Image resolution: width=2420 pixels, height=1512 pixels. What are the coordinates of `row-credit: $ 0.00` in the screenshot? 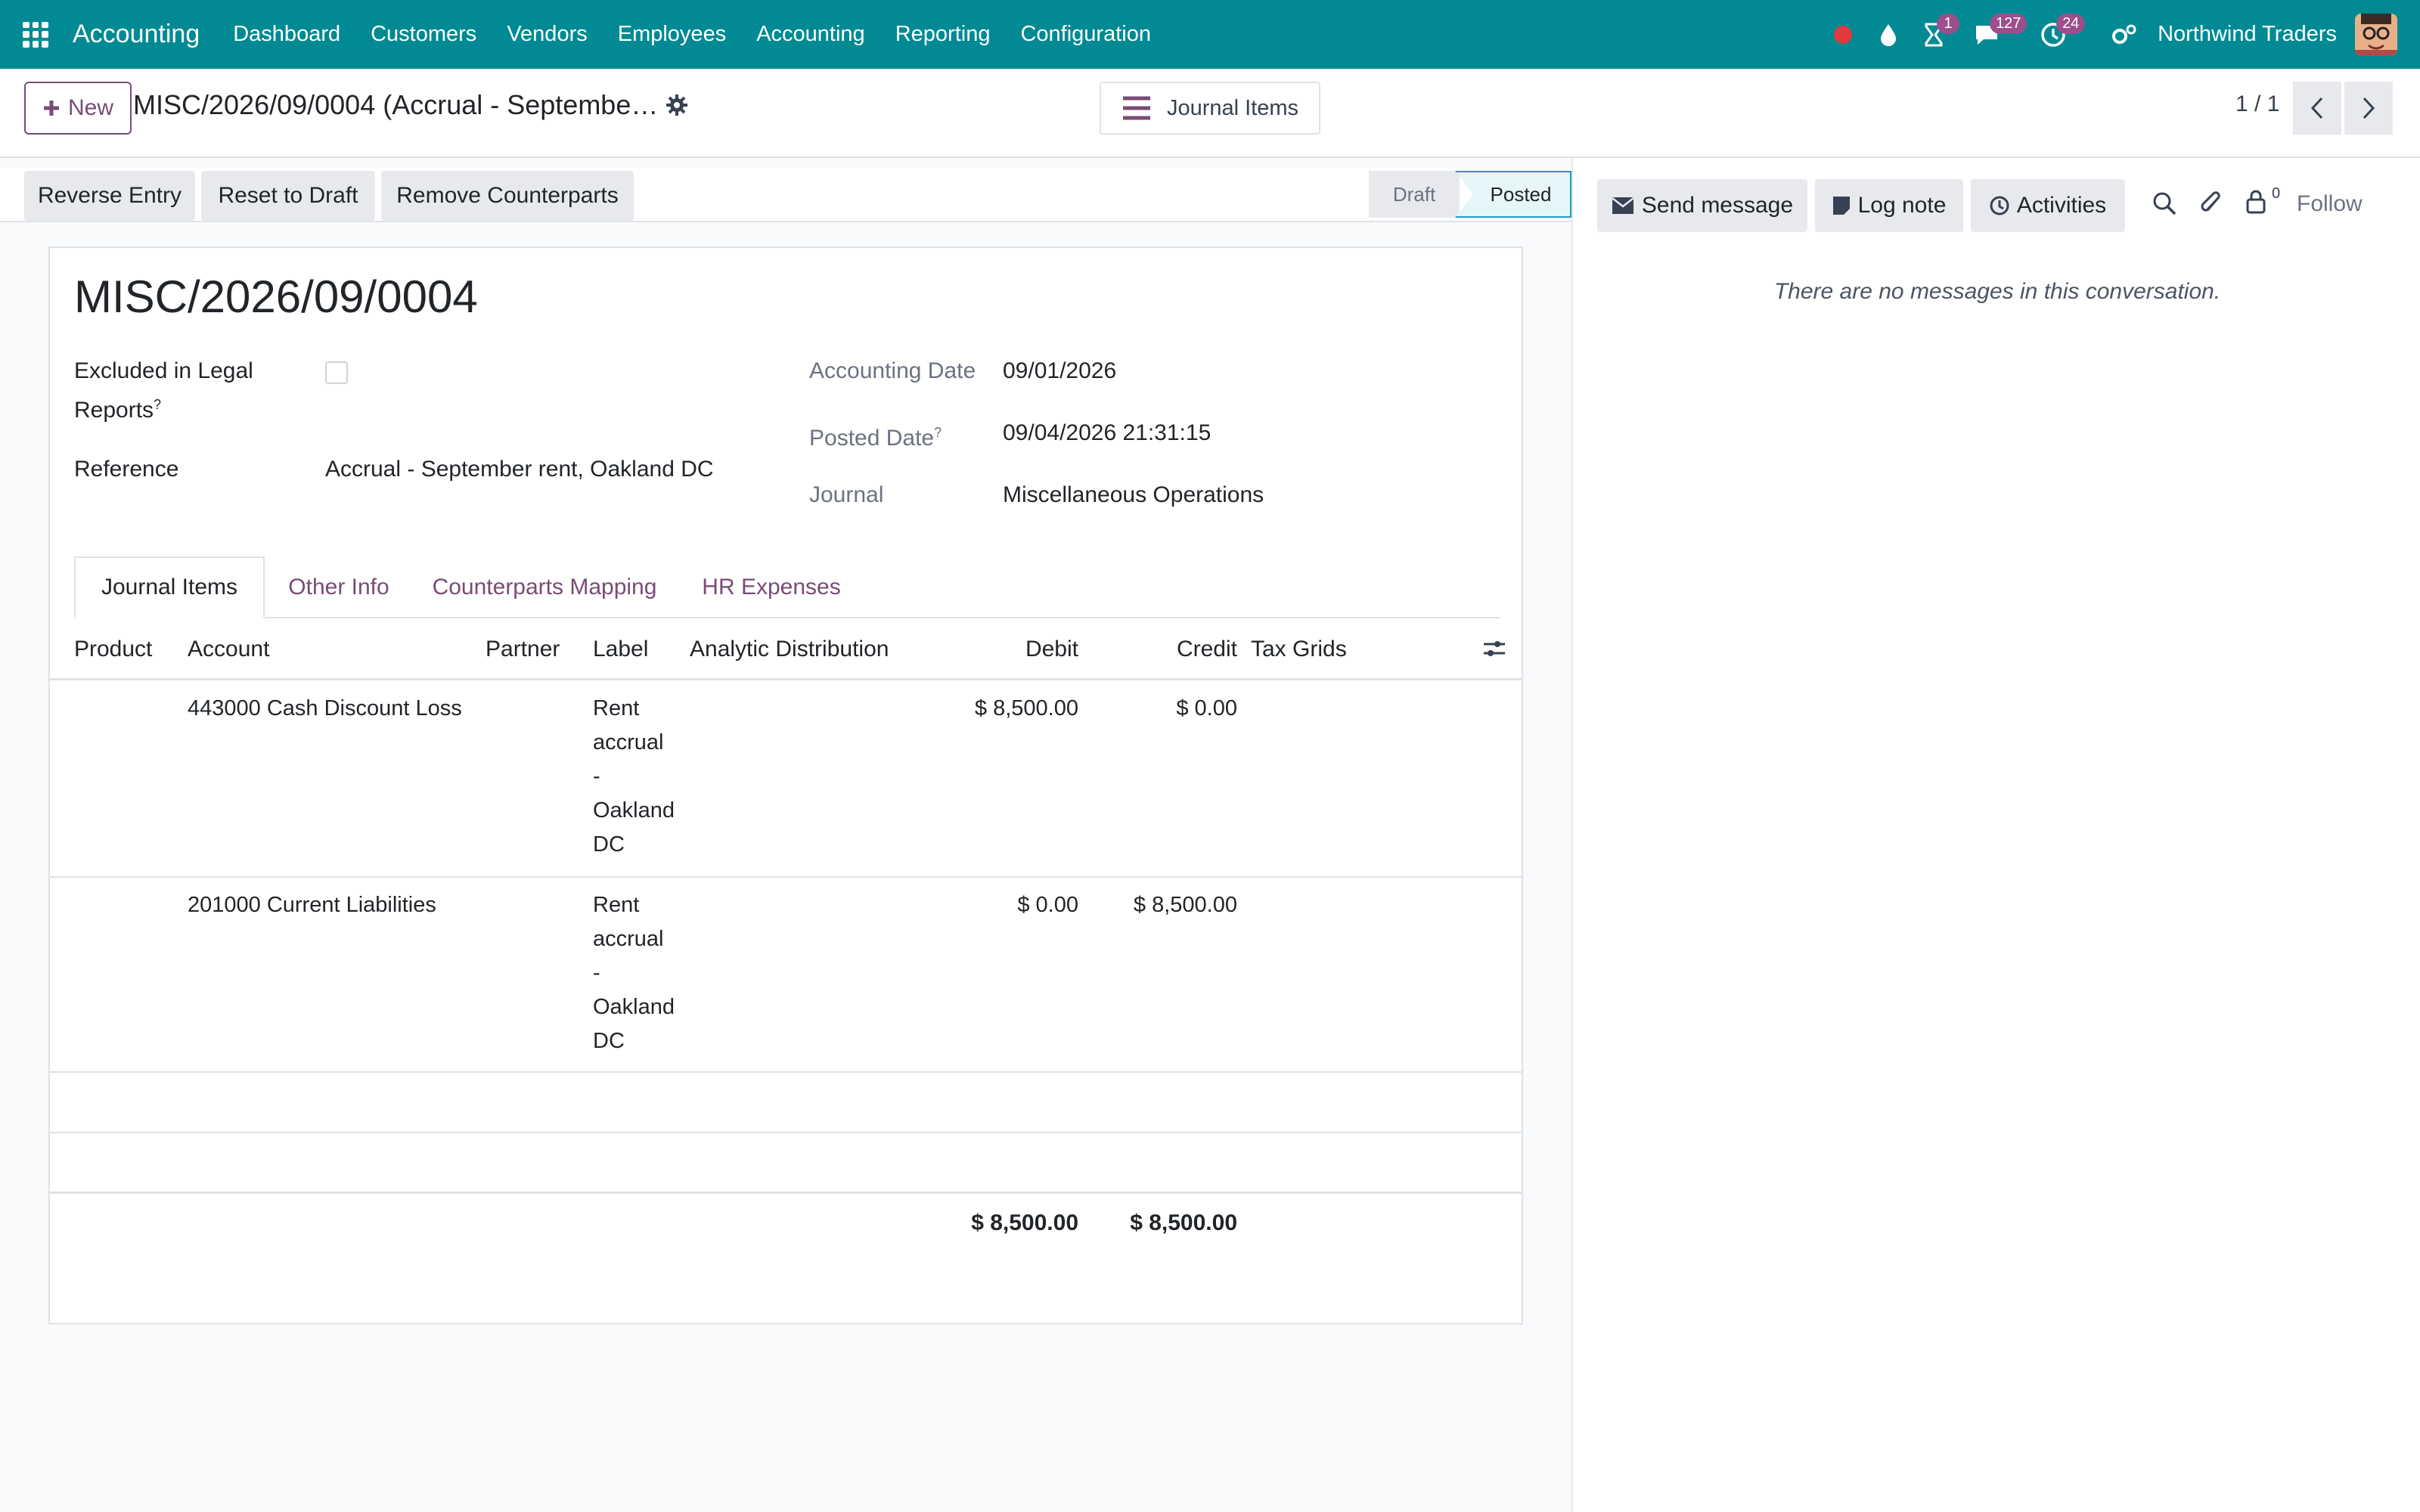 It's located at (1161, 709).